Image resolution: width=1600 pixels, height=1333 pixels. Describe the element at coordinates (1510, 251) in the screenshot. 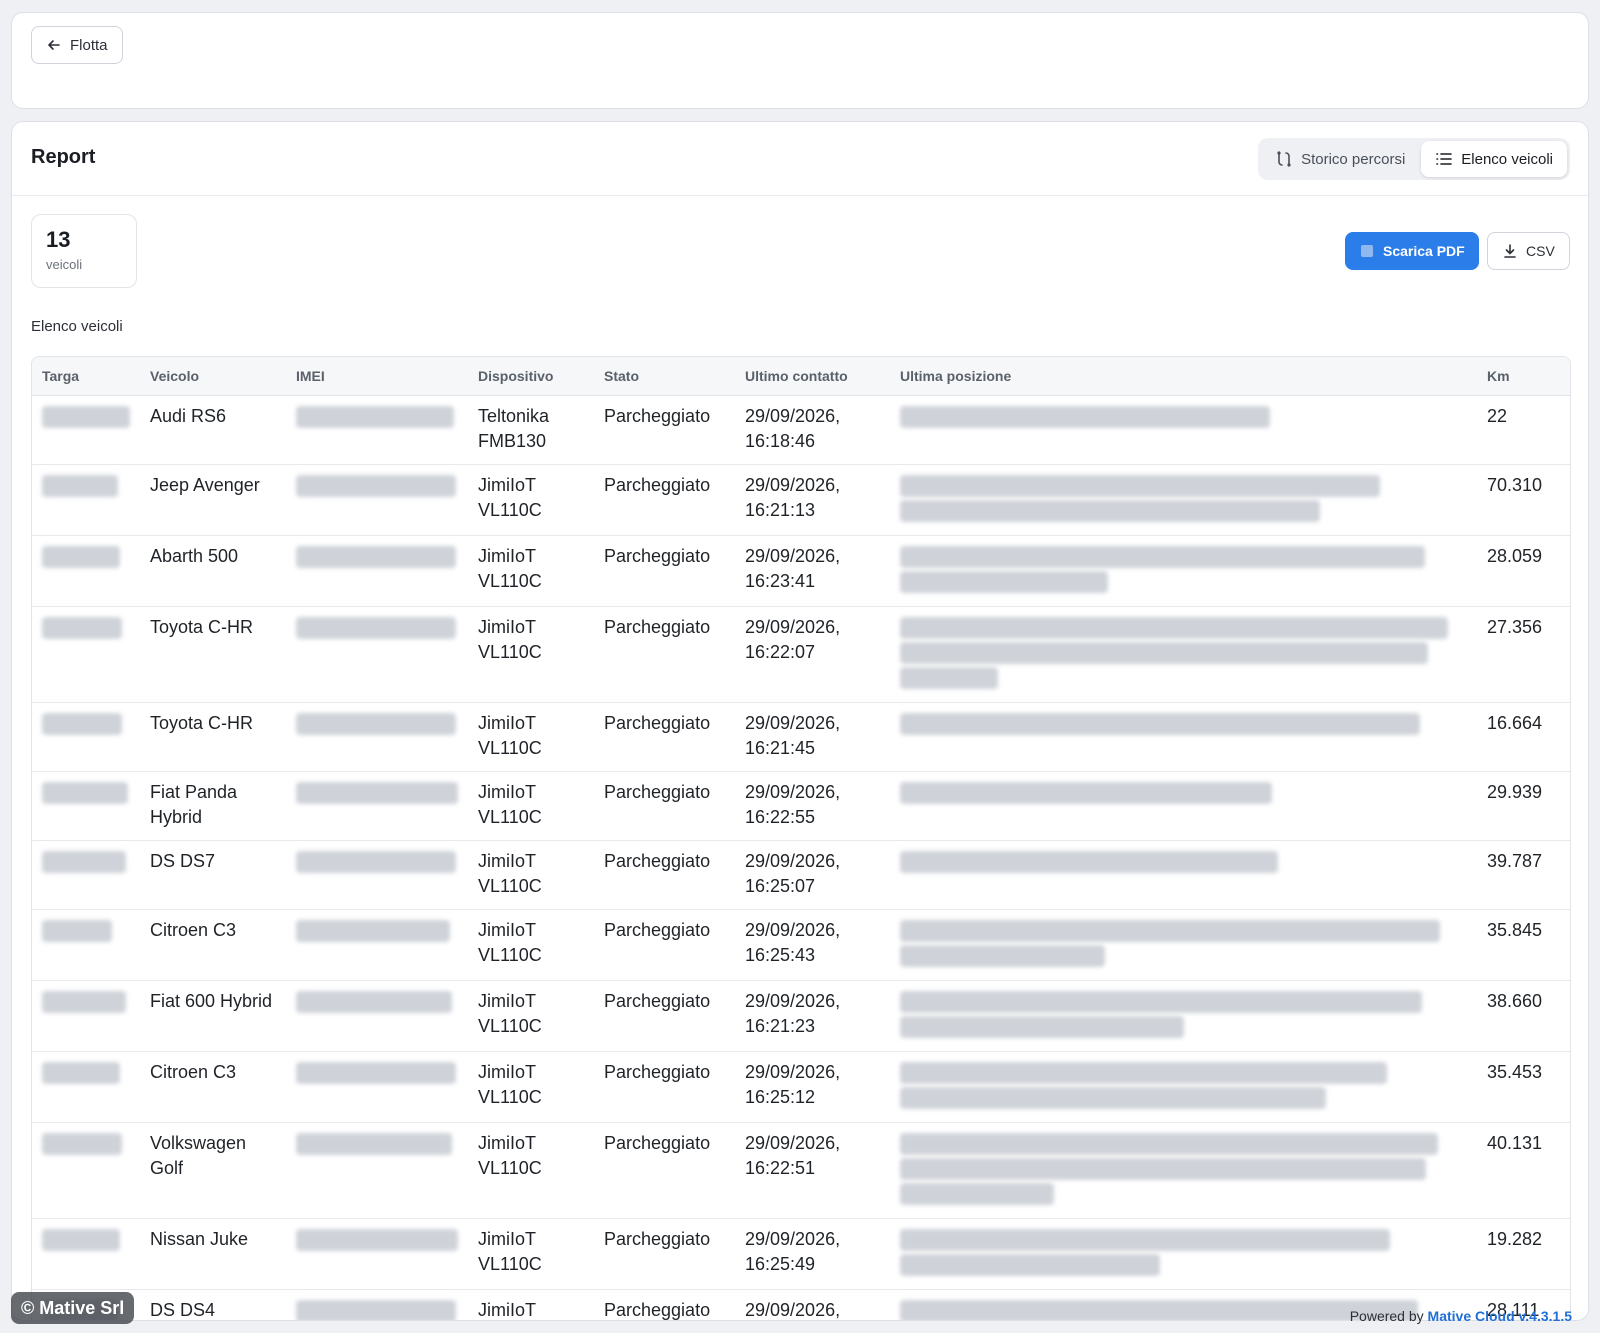

I see `download-icon` at that location.